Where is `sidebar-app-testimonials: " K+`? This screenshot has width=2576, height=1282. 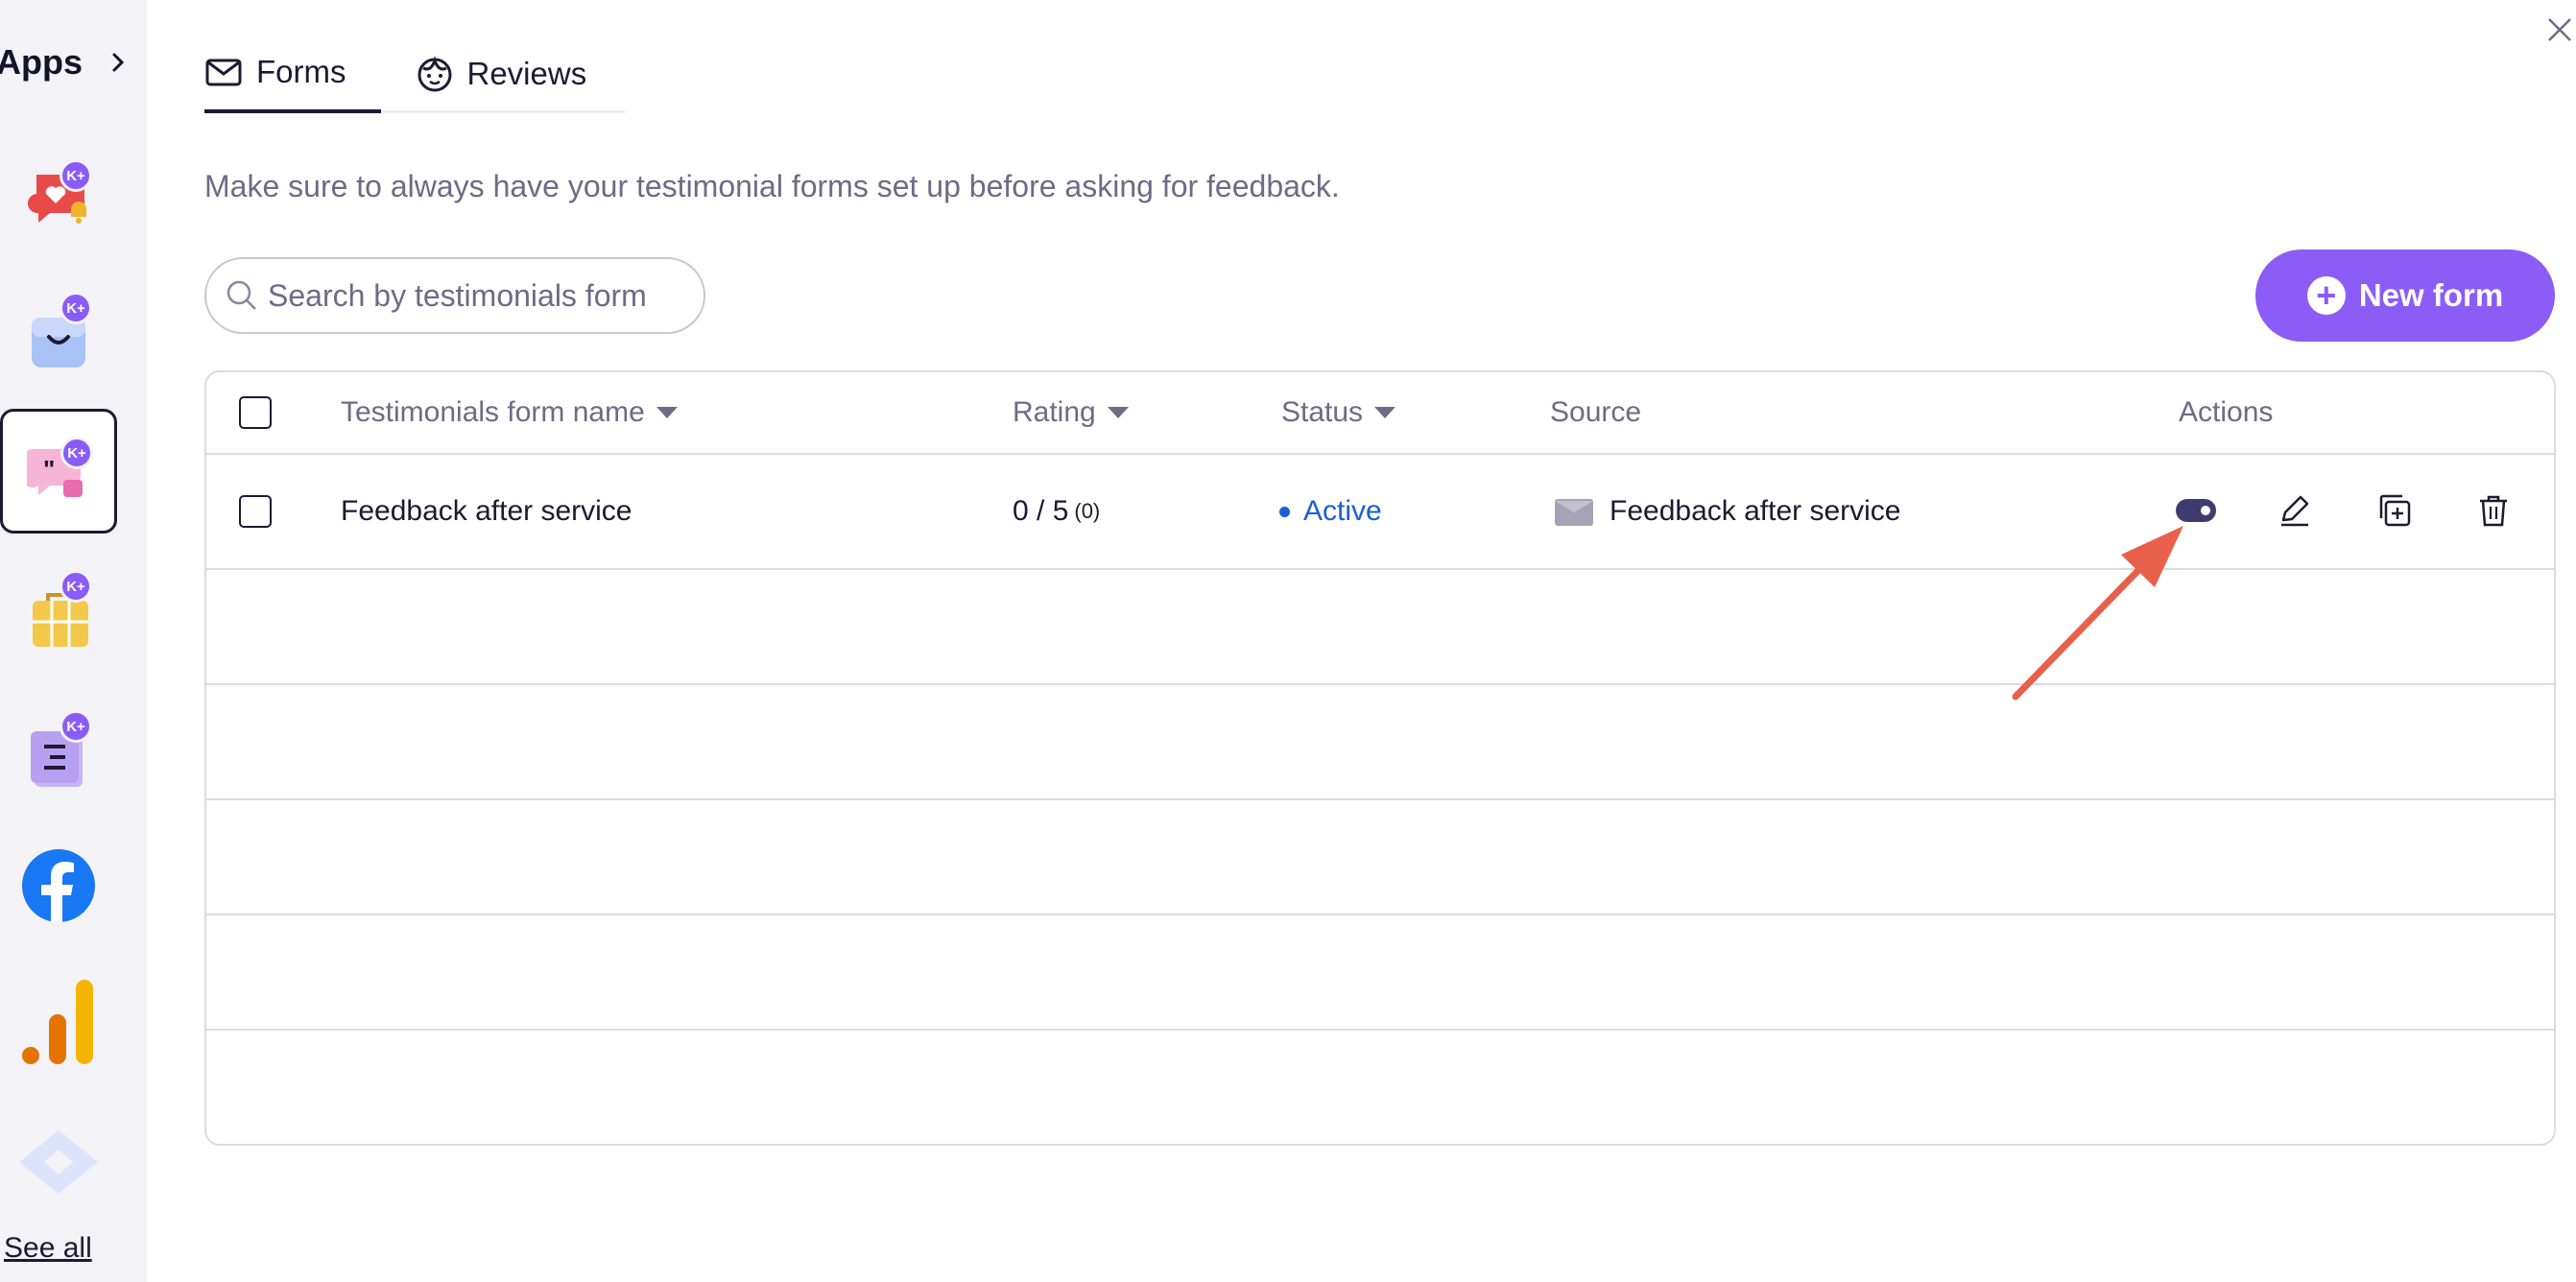 sidebar-app-testimonials: " K+ is located at coordinates (58, 471).